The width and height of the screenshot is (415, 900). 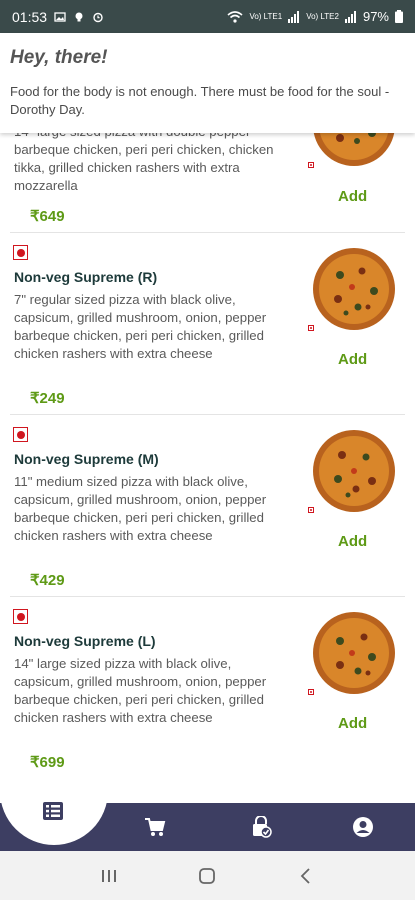 What do you see at coordinates (86, 459) in the screenshot?
I see `item-name: Non-veg Supreme (M)` at bounding box center [86, 459].